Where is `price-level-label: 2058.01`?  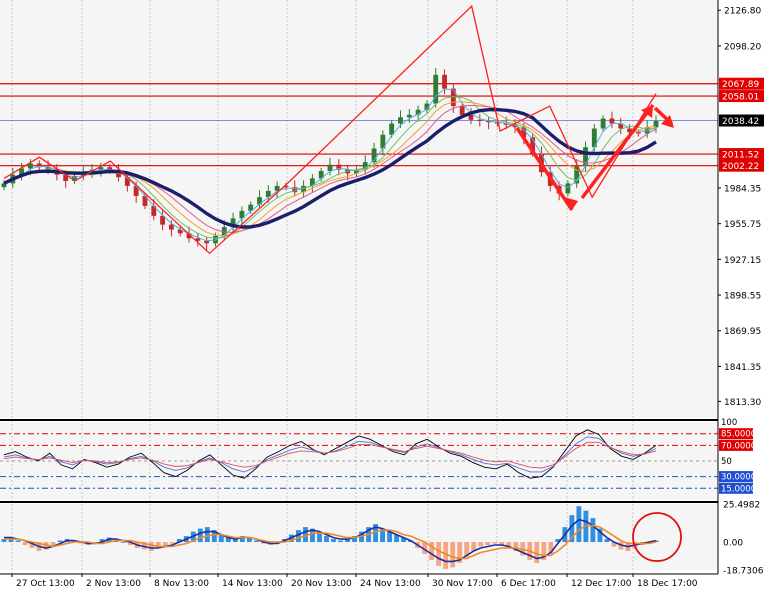 price-level-label: 2058.01 is located at coordinates (740, 98).